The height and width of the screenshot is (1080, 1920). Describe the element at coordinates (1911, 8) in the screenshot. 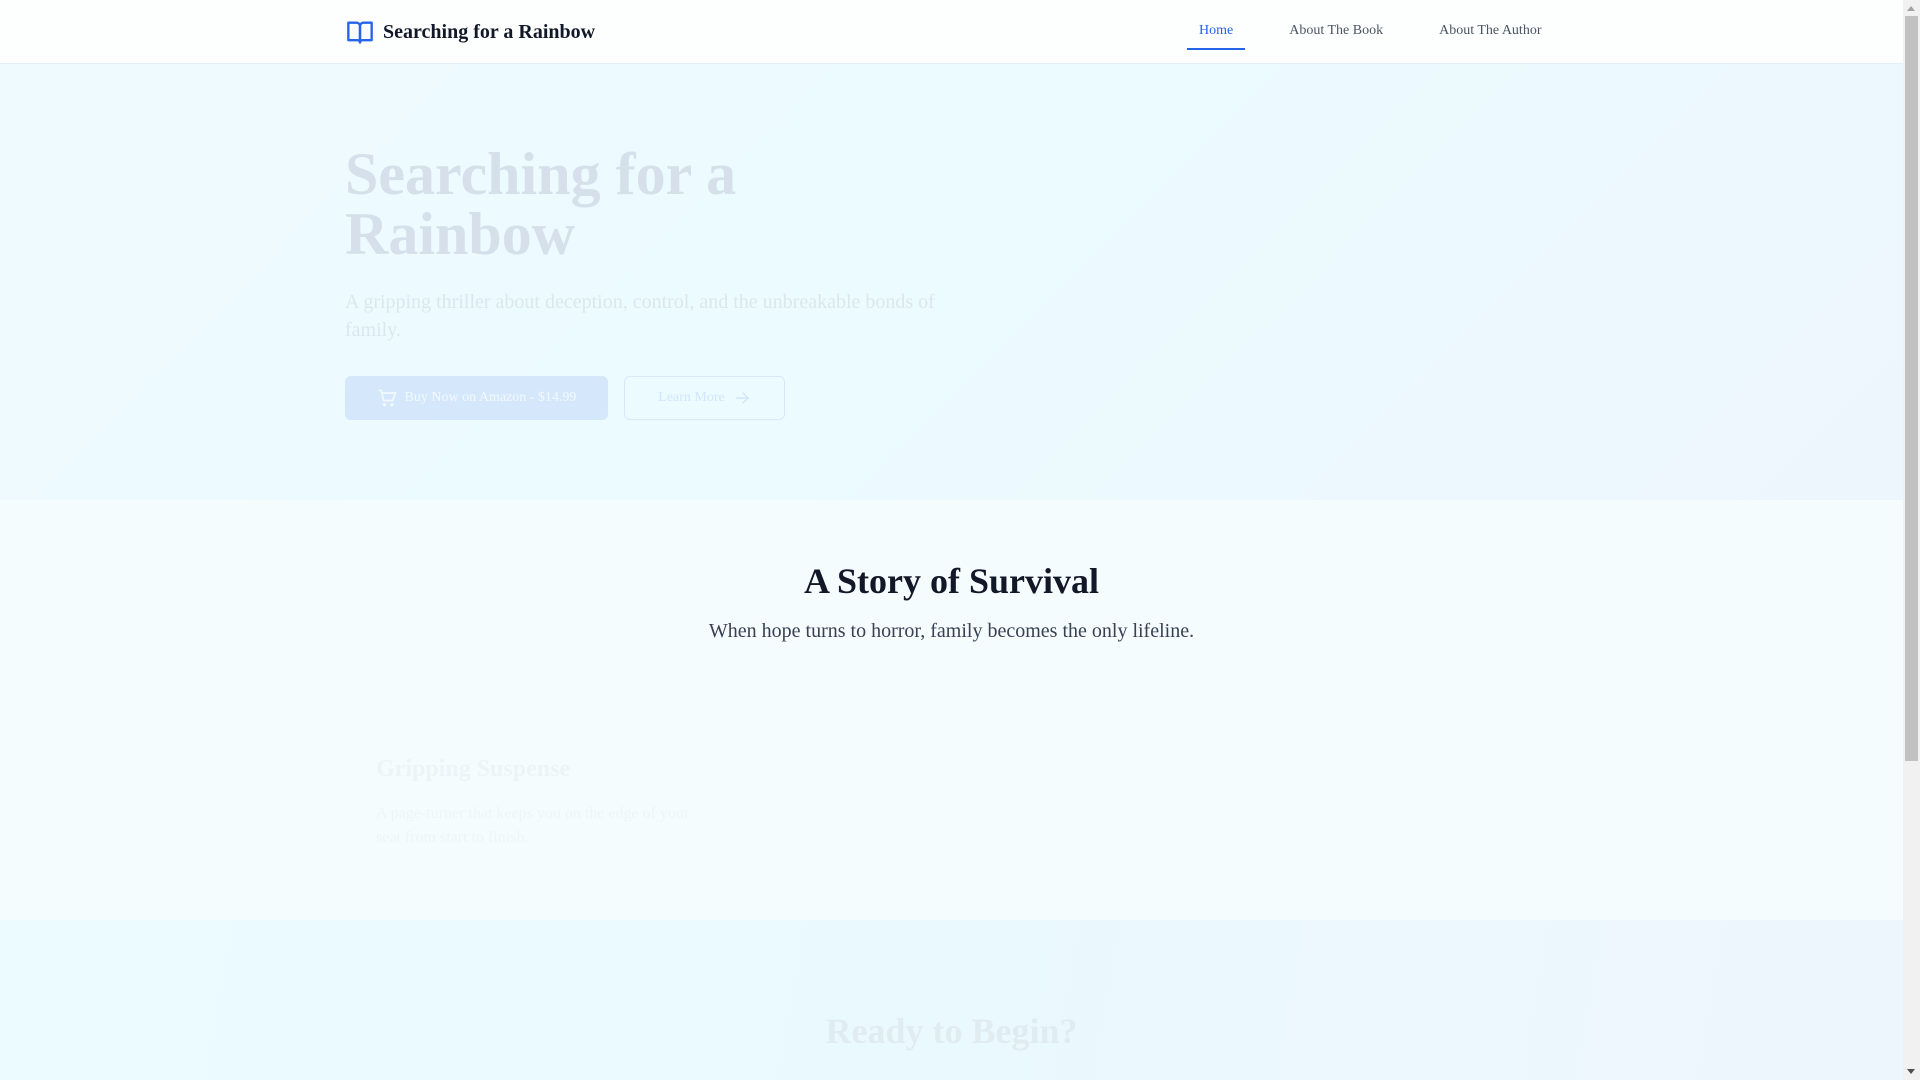

I see `scroll-up-icon` at that location.